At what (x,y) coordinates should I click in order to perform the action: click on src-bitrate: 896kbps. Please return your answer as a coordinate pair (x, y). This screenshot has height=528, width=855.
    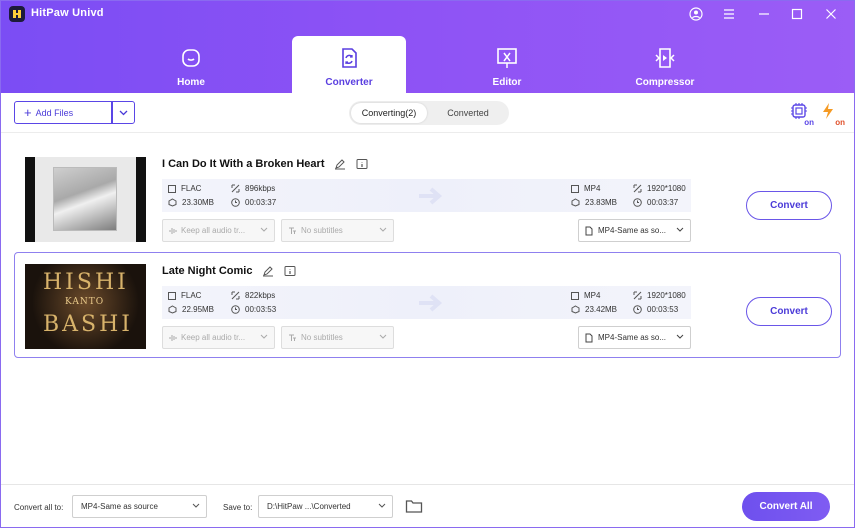
    Looking at the image, I should click on (253, 188).